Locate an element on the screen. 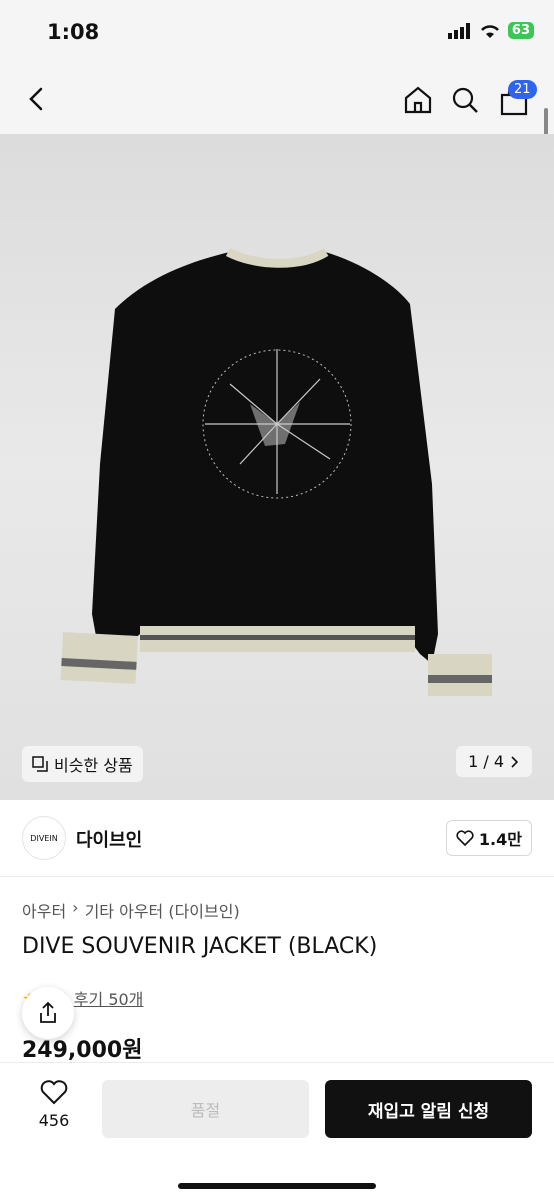 The image size is (554, 1201). share-button is located at coordinates (48, 1013).